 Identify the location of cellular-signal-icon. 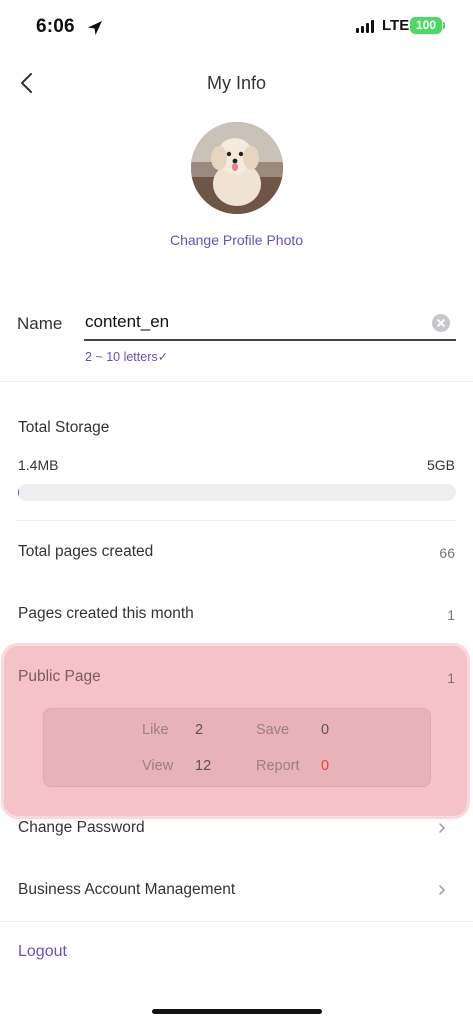
(367, 26).